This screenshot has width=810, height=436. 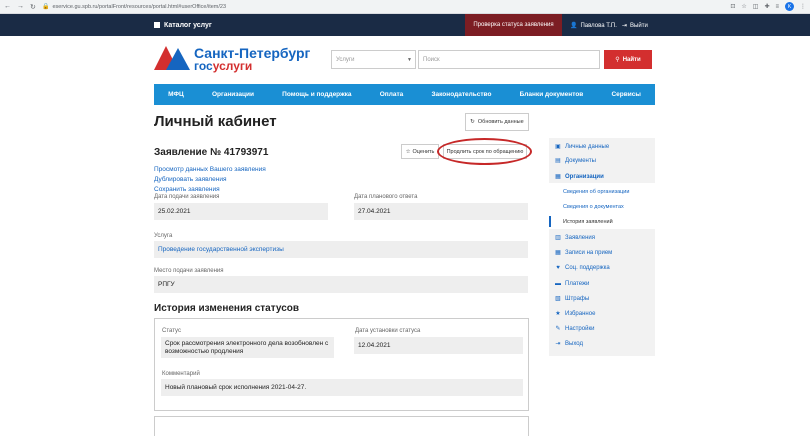 I want to click on site-logo: Санкт-Петербург госуслуги, so click(x=232, y=59).